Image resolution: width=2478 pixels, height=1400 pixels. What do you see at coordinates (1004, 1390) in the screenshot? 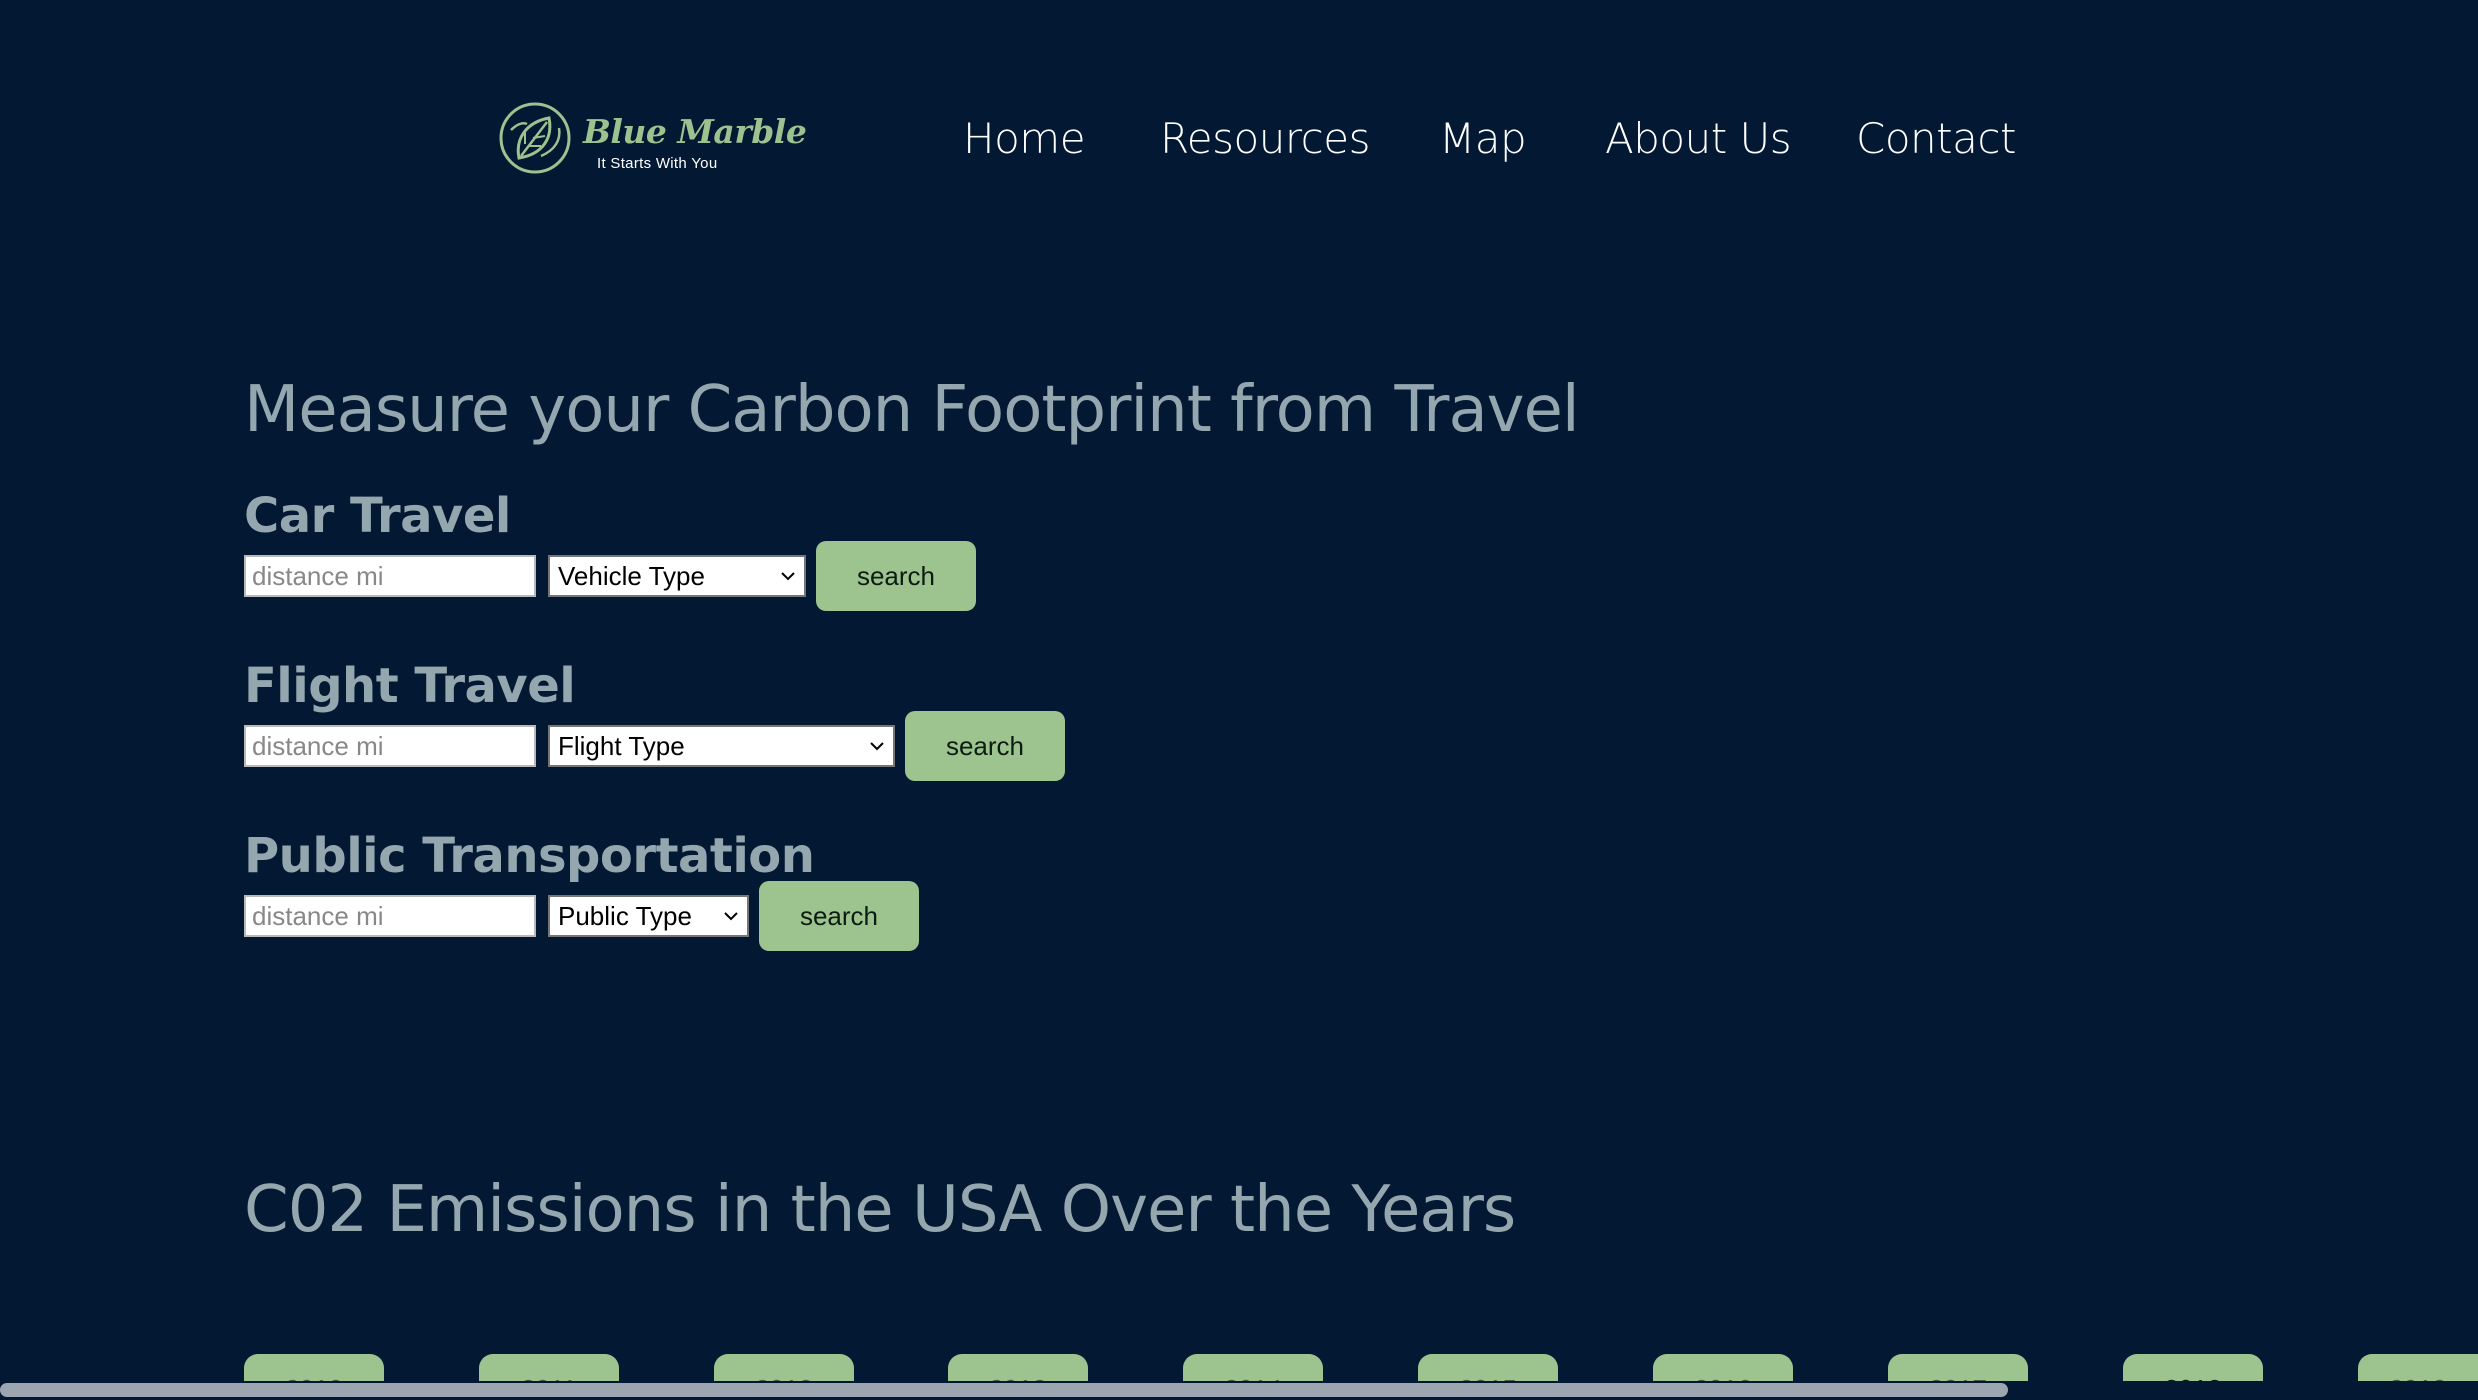
I see `scrollbar-thumb` at bounding box center [1004, 1390].